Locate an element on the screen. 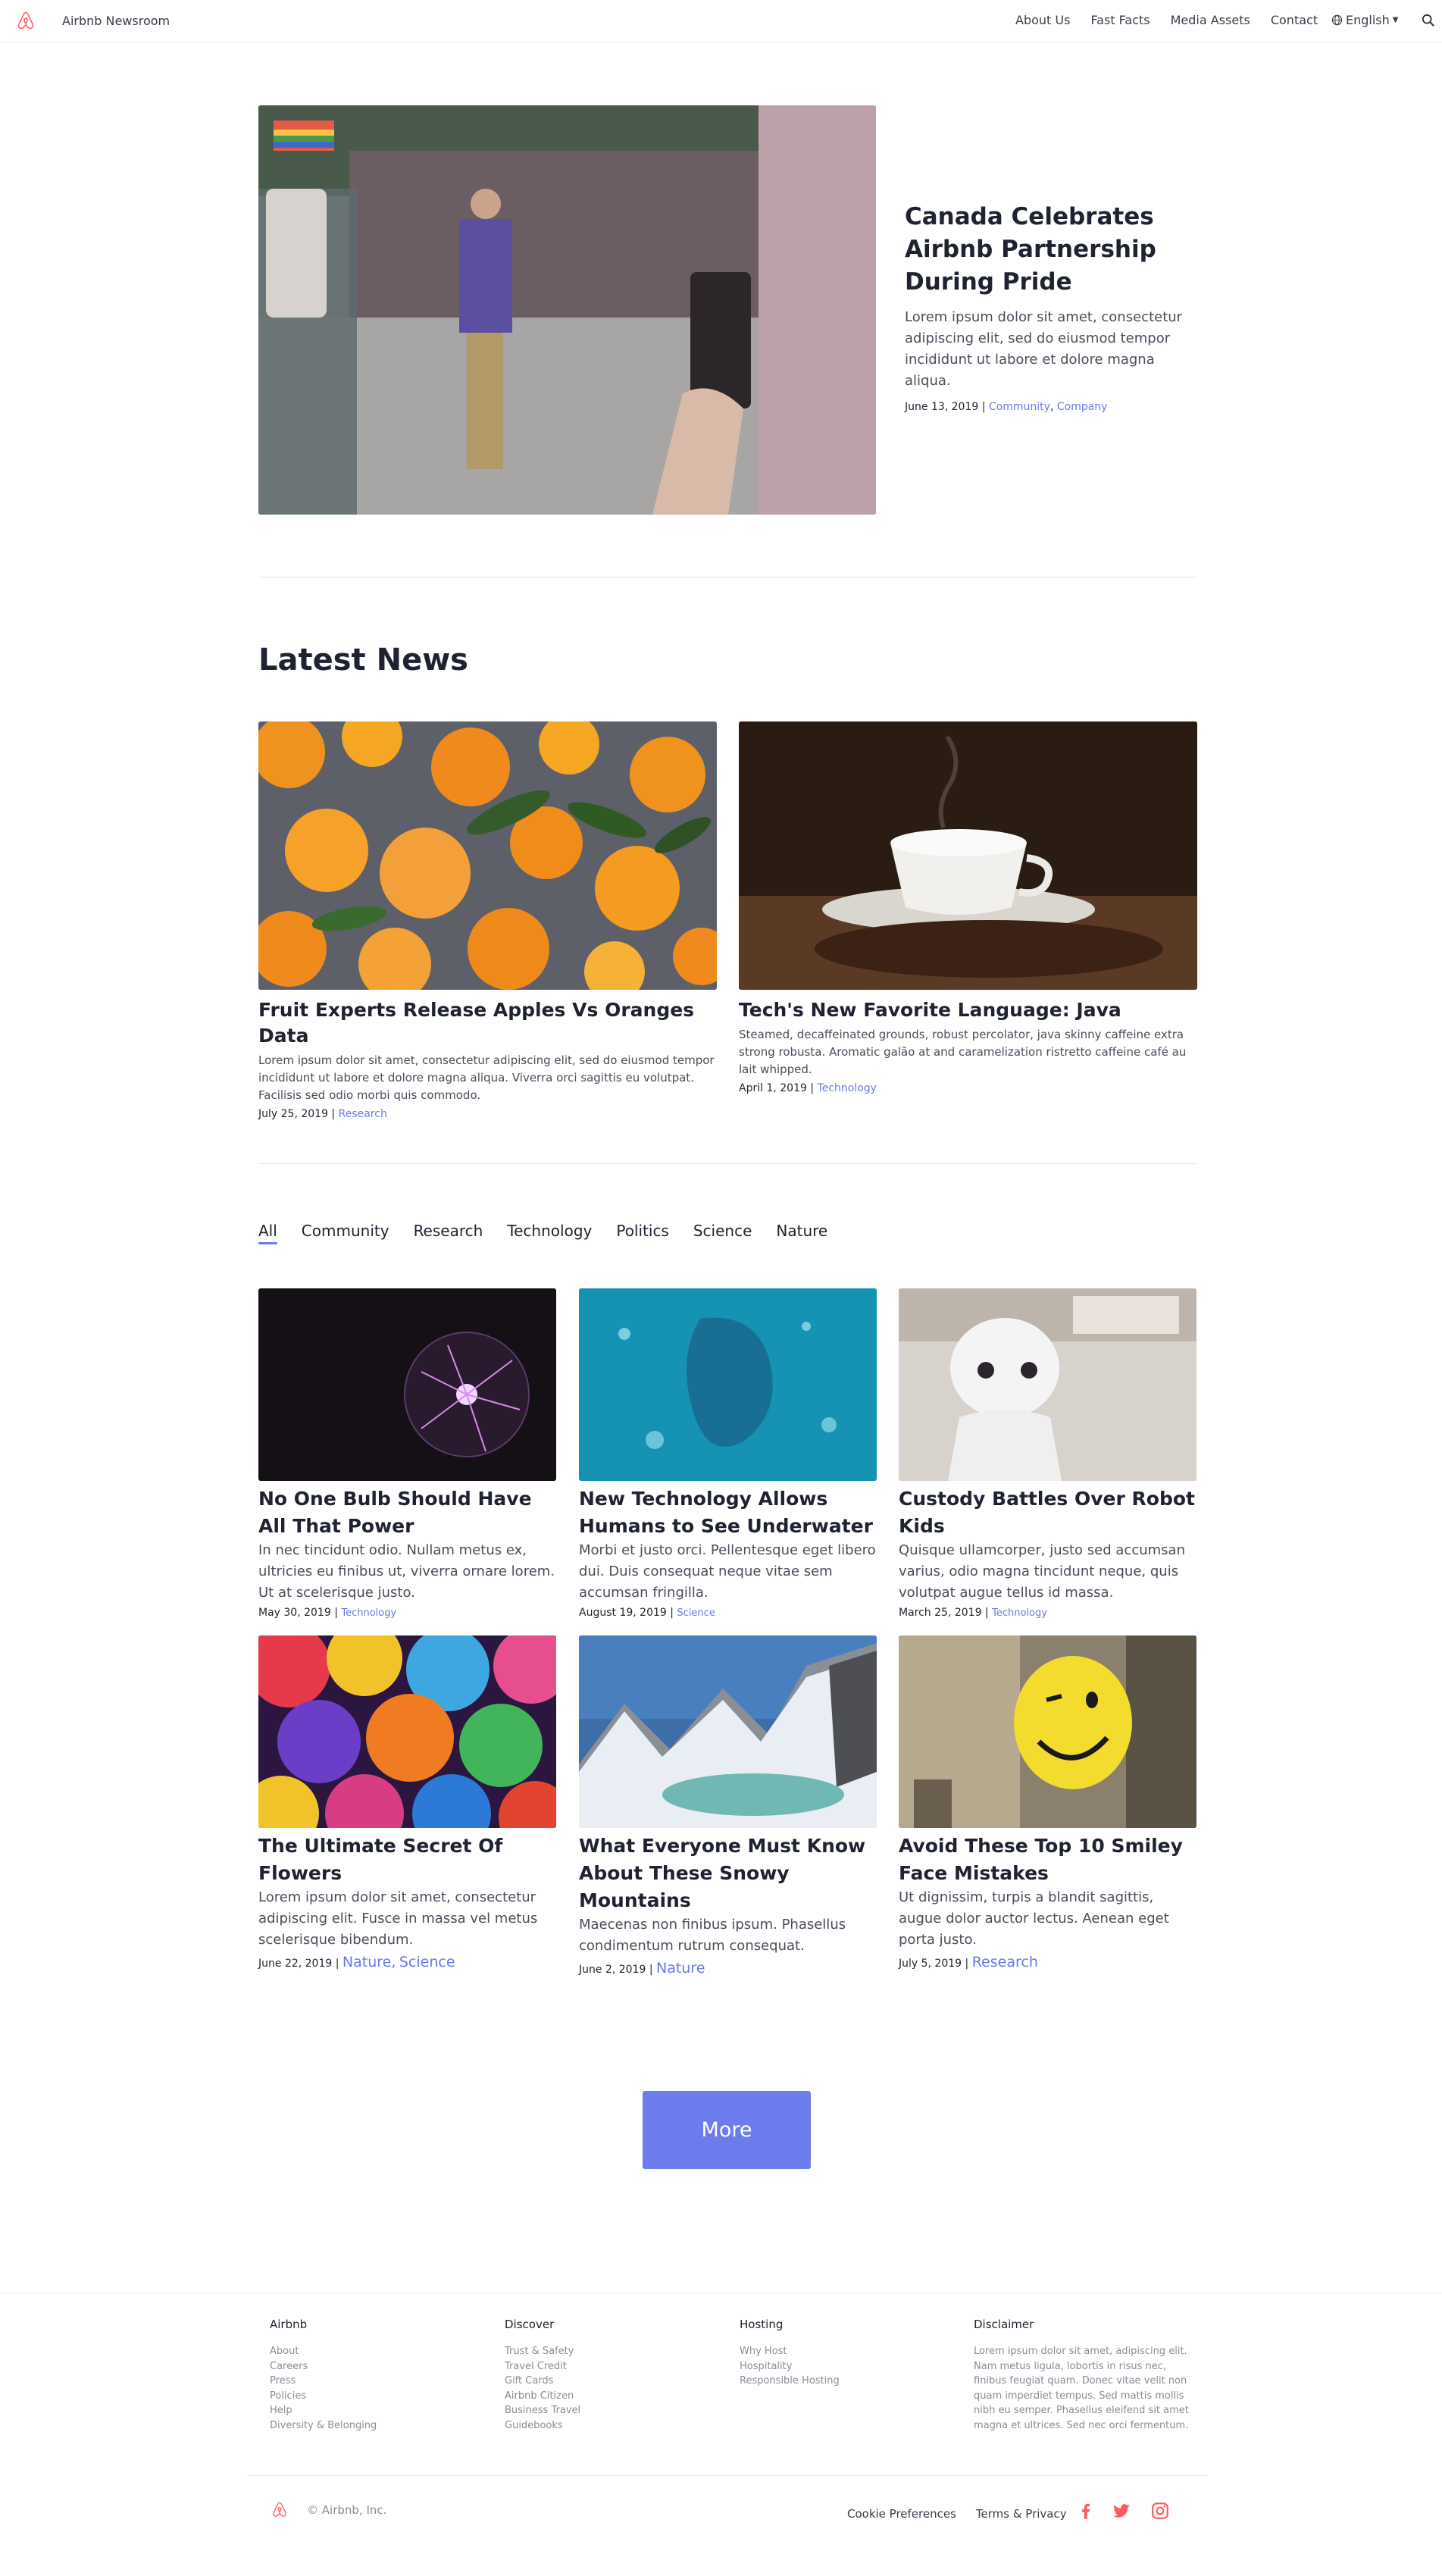 This screenshot has height=2576, width=1442. hero-meta: June 13, 2019 | Community, Company is located at coordinates (1006, 407).